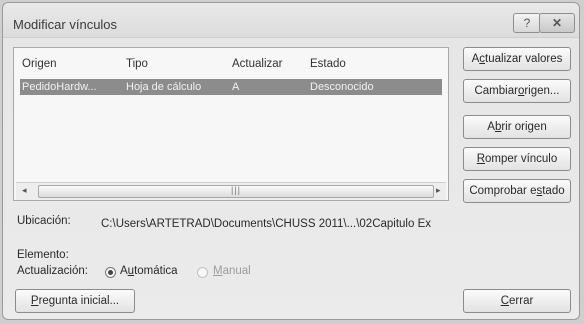 Image resolution: width=584 pixels, height=324 pixels. Describe the element at coordinates (257, 64) in the screenshot. I see `column-header-actualizar: Actualizar` at that location.